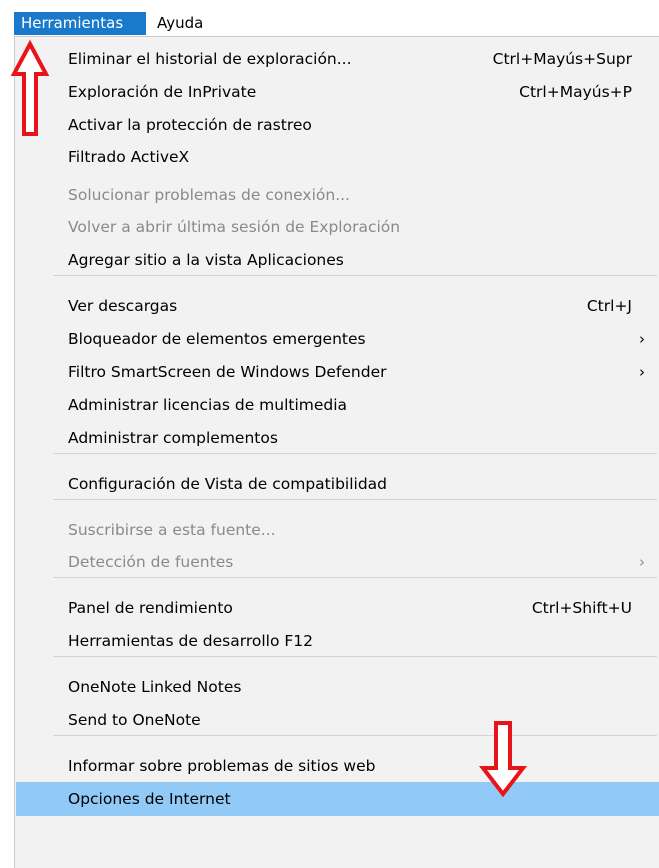 Image resolution: width=659 pixels, height=868 pixels. What do you see at coordinates (227, 372) in the screenshot?
I see `menu-item-label: Filtro SmartScreen de Windows Defender` at bounding box center [227, 372].